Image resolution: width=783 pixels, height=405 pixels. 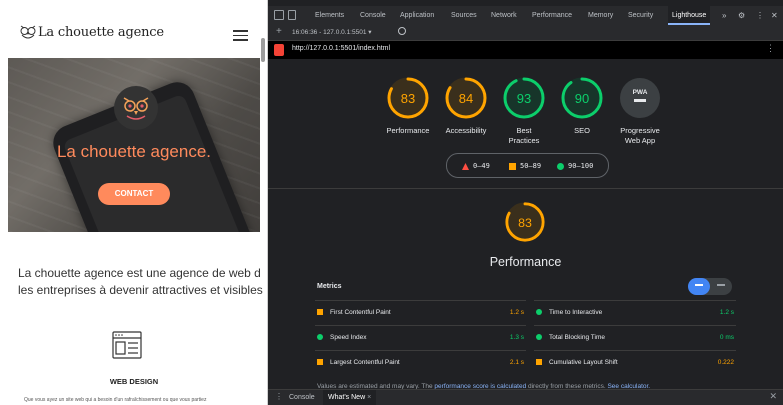 I want to click on drawer-menu-icon: ⋮, so click(x=279, y=396).